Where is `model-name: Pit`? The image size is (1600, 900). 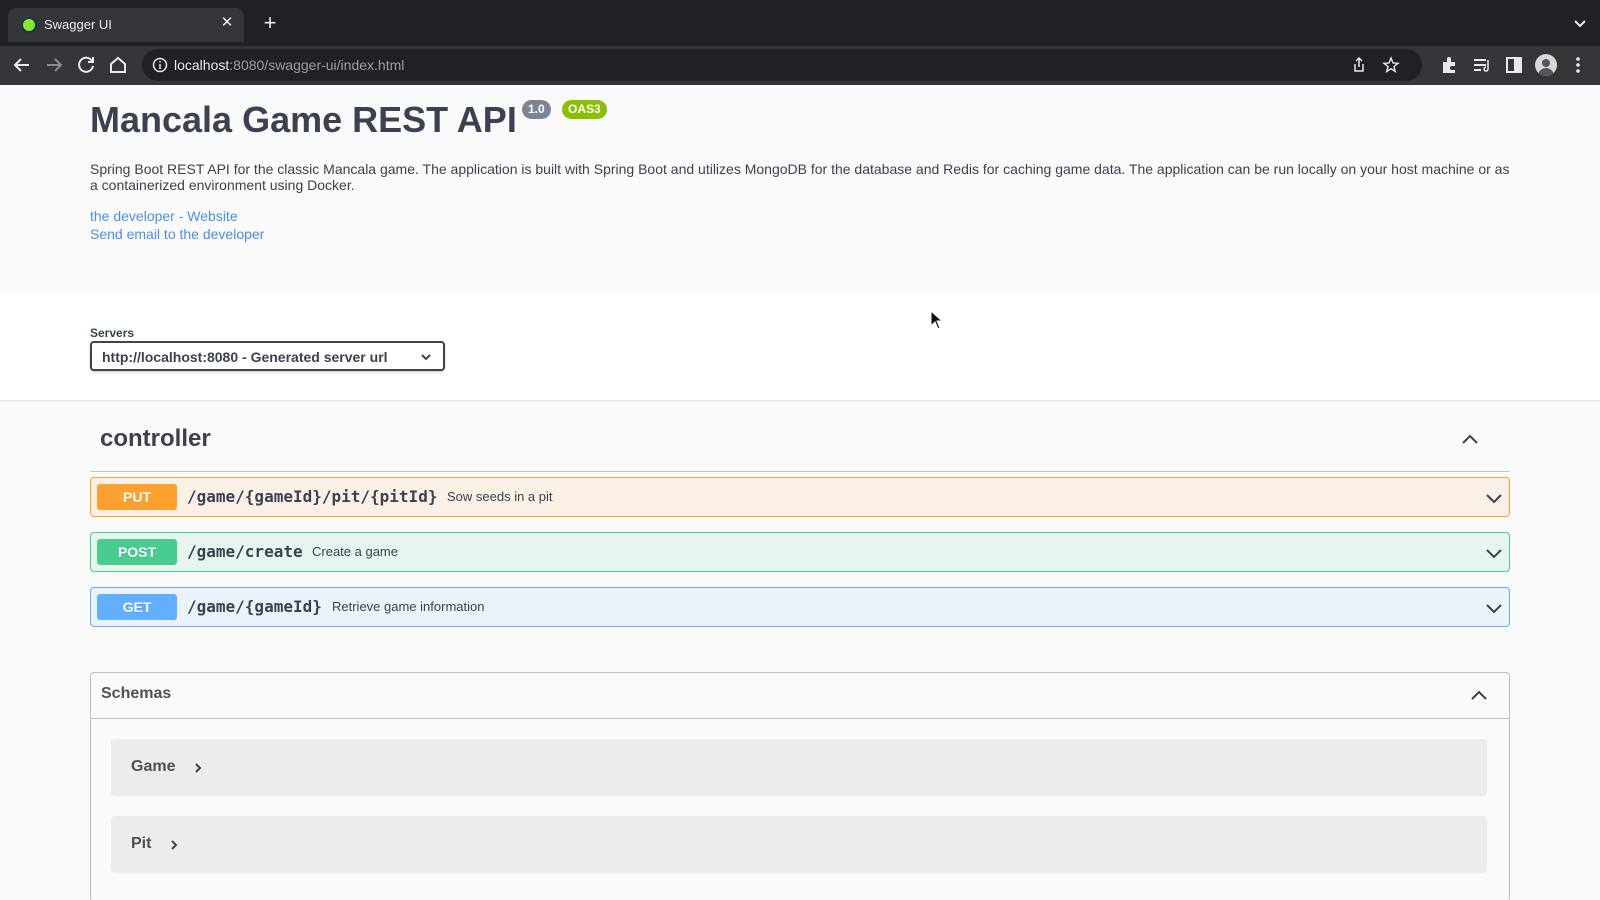 model-name: Pit is located at coordinates (141, 843).